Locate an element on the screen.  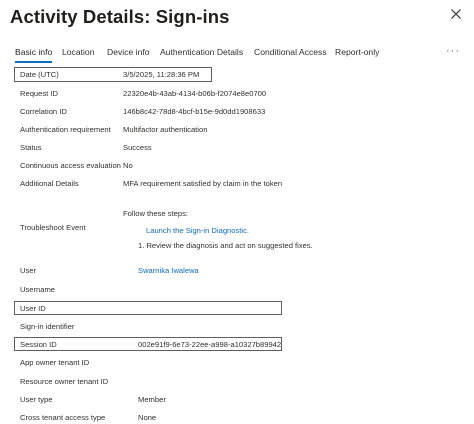
user-id-label: User ID is located at coordinates (33, 308).